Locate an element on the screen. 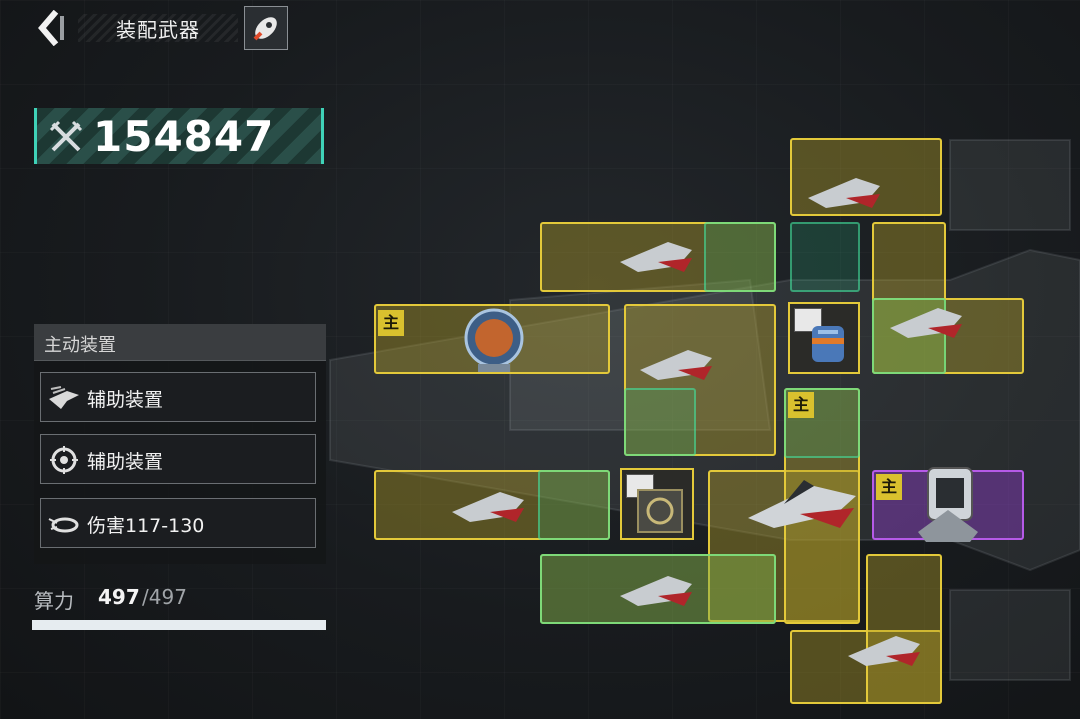 This screenshot has width=1080, height=719. combat-power-panel: 154847 is located at coordinates (179, 136).